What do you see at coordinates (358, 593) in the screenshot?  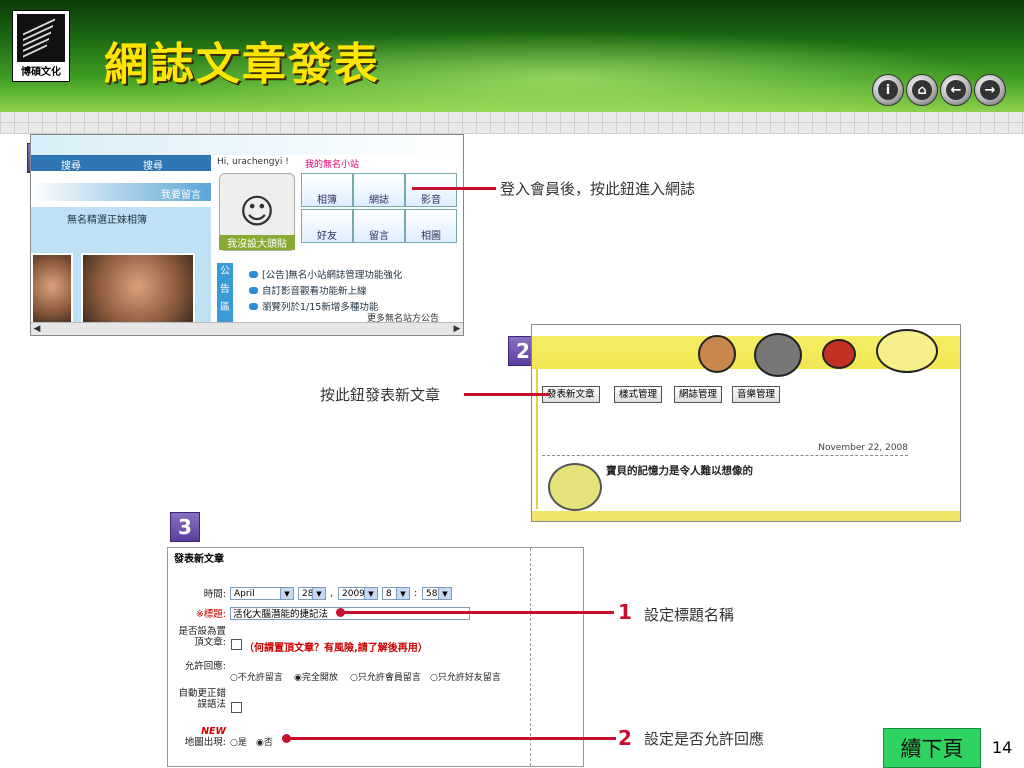 I see `s3-year-select: 2009 ▼` at bounding box center [358, 593].